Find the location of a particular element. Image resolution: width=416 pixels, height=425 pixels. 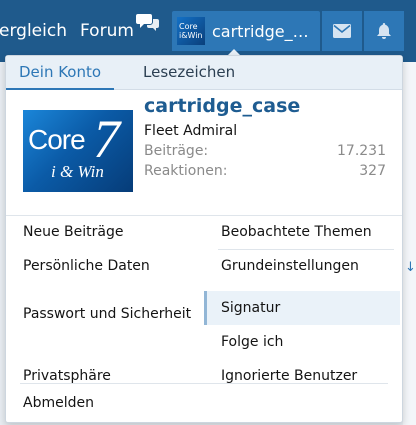

inbox-button is located at coordinates (342, 31).